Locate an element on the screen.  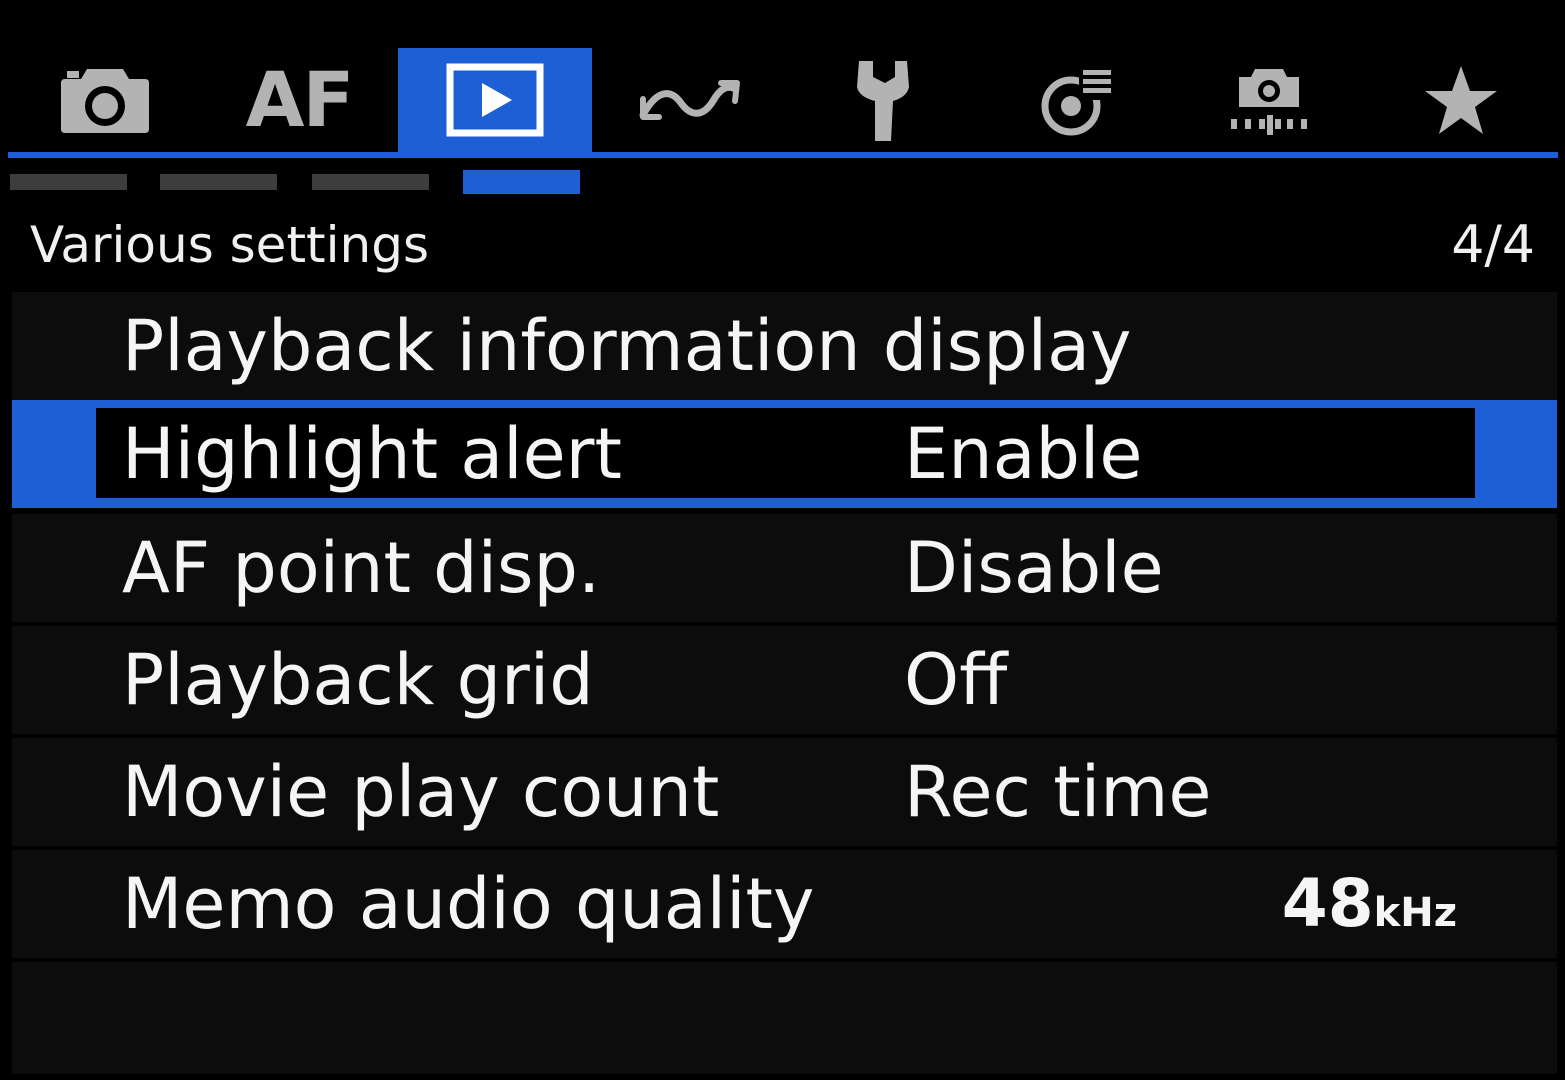
custom-functions-icon is located at coordinates (1077, 102).